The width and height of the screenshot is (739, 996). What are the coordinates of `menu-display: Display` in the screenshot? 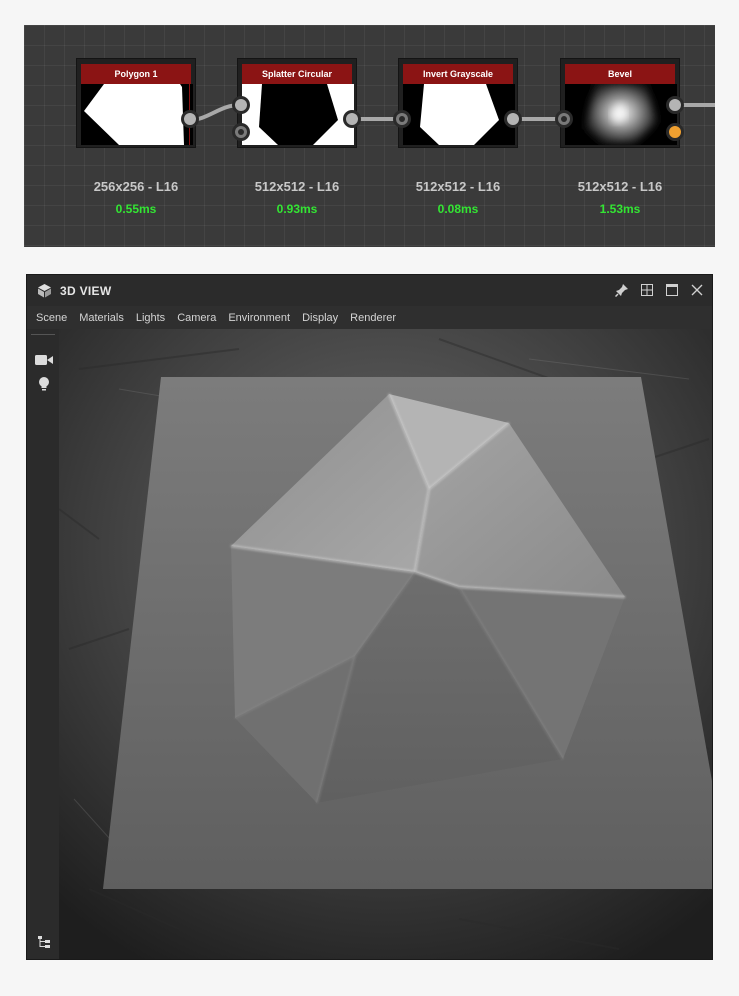 It's located at (320, 318).